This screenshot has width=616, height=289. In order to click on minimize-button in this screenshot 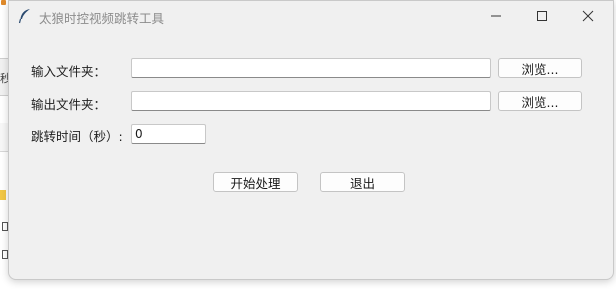, I will do `click(496, 16)`.